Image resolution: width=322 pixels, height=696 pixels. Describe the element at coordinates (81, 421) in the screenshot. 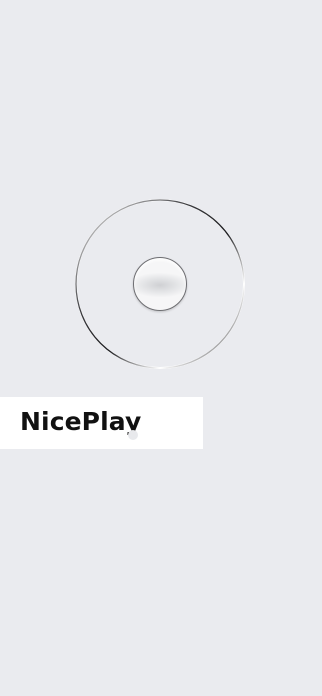

I see `app-title: NicePlay` at that location.